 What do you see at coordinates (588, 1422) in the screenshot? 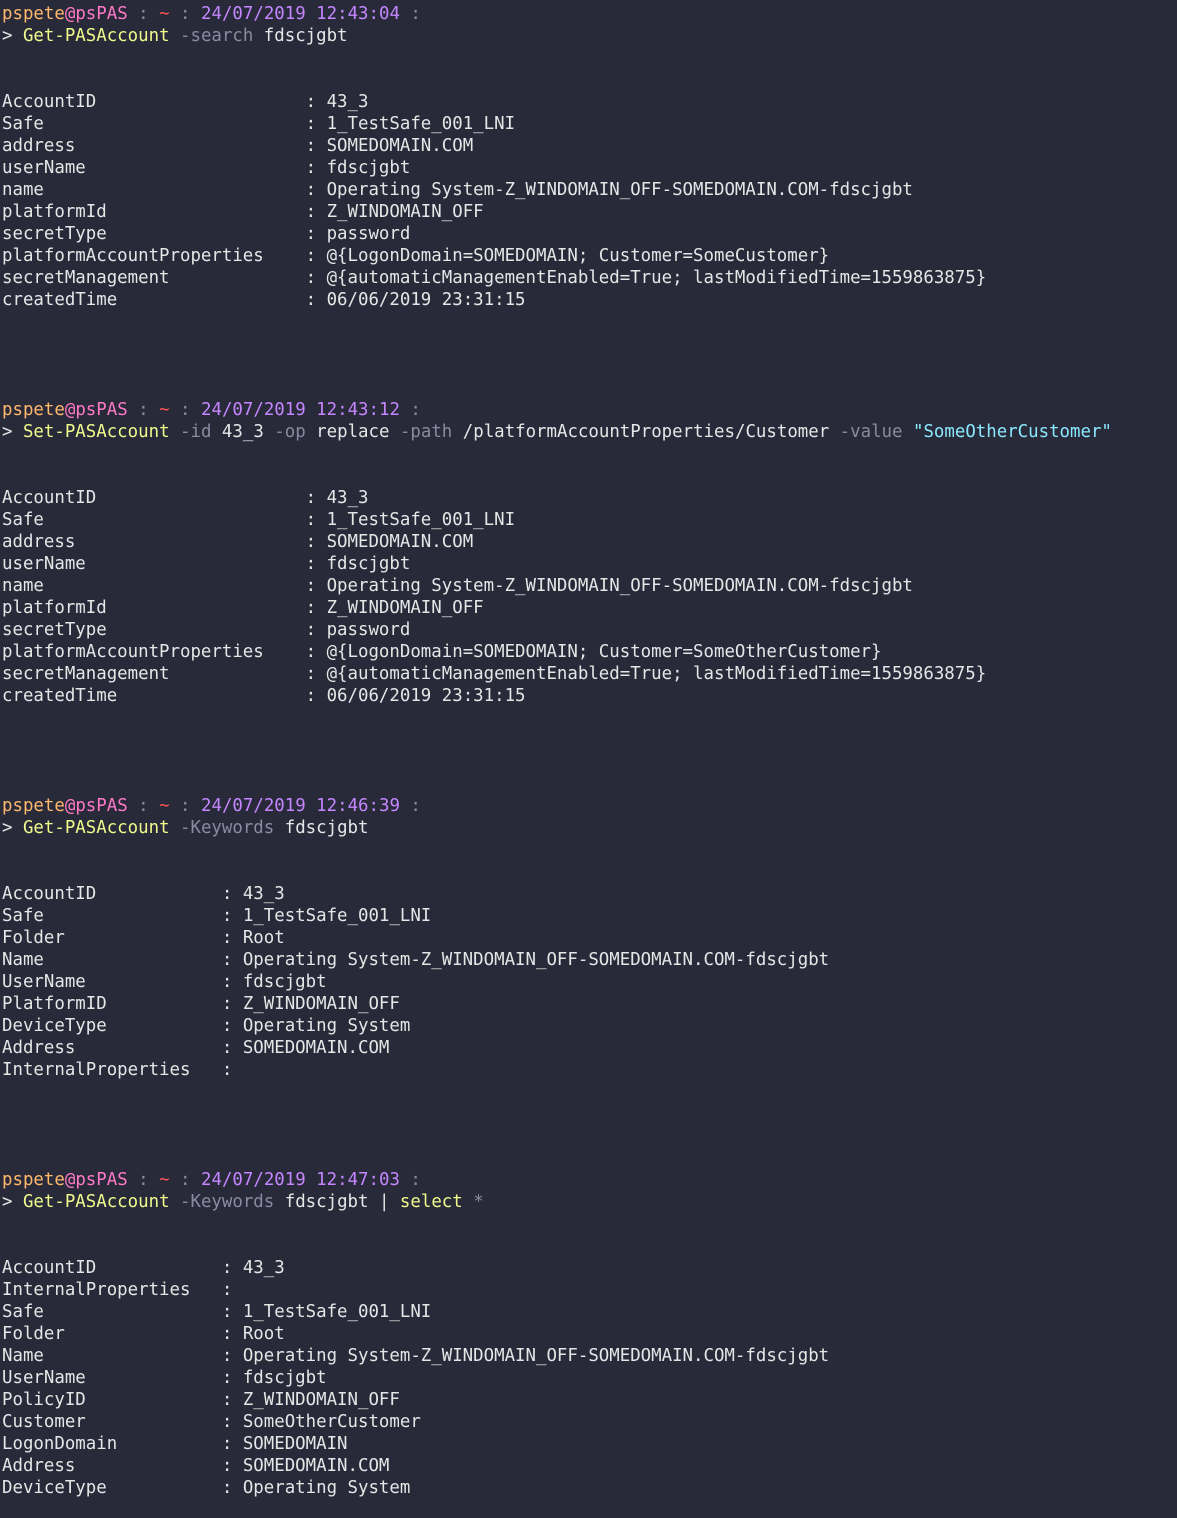
I see `output-row: Customer: SomeOtherCustomer` at bounding box center [588, 1422].